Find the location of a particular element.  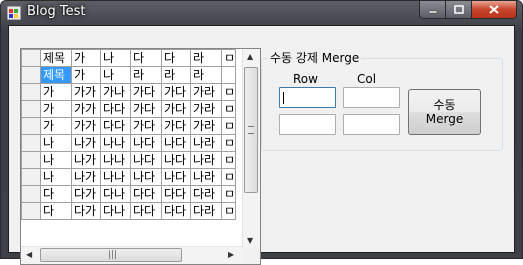

minimize-button is located at coordinates (432, 10).